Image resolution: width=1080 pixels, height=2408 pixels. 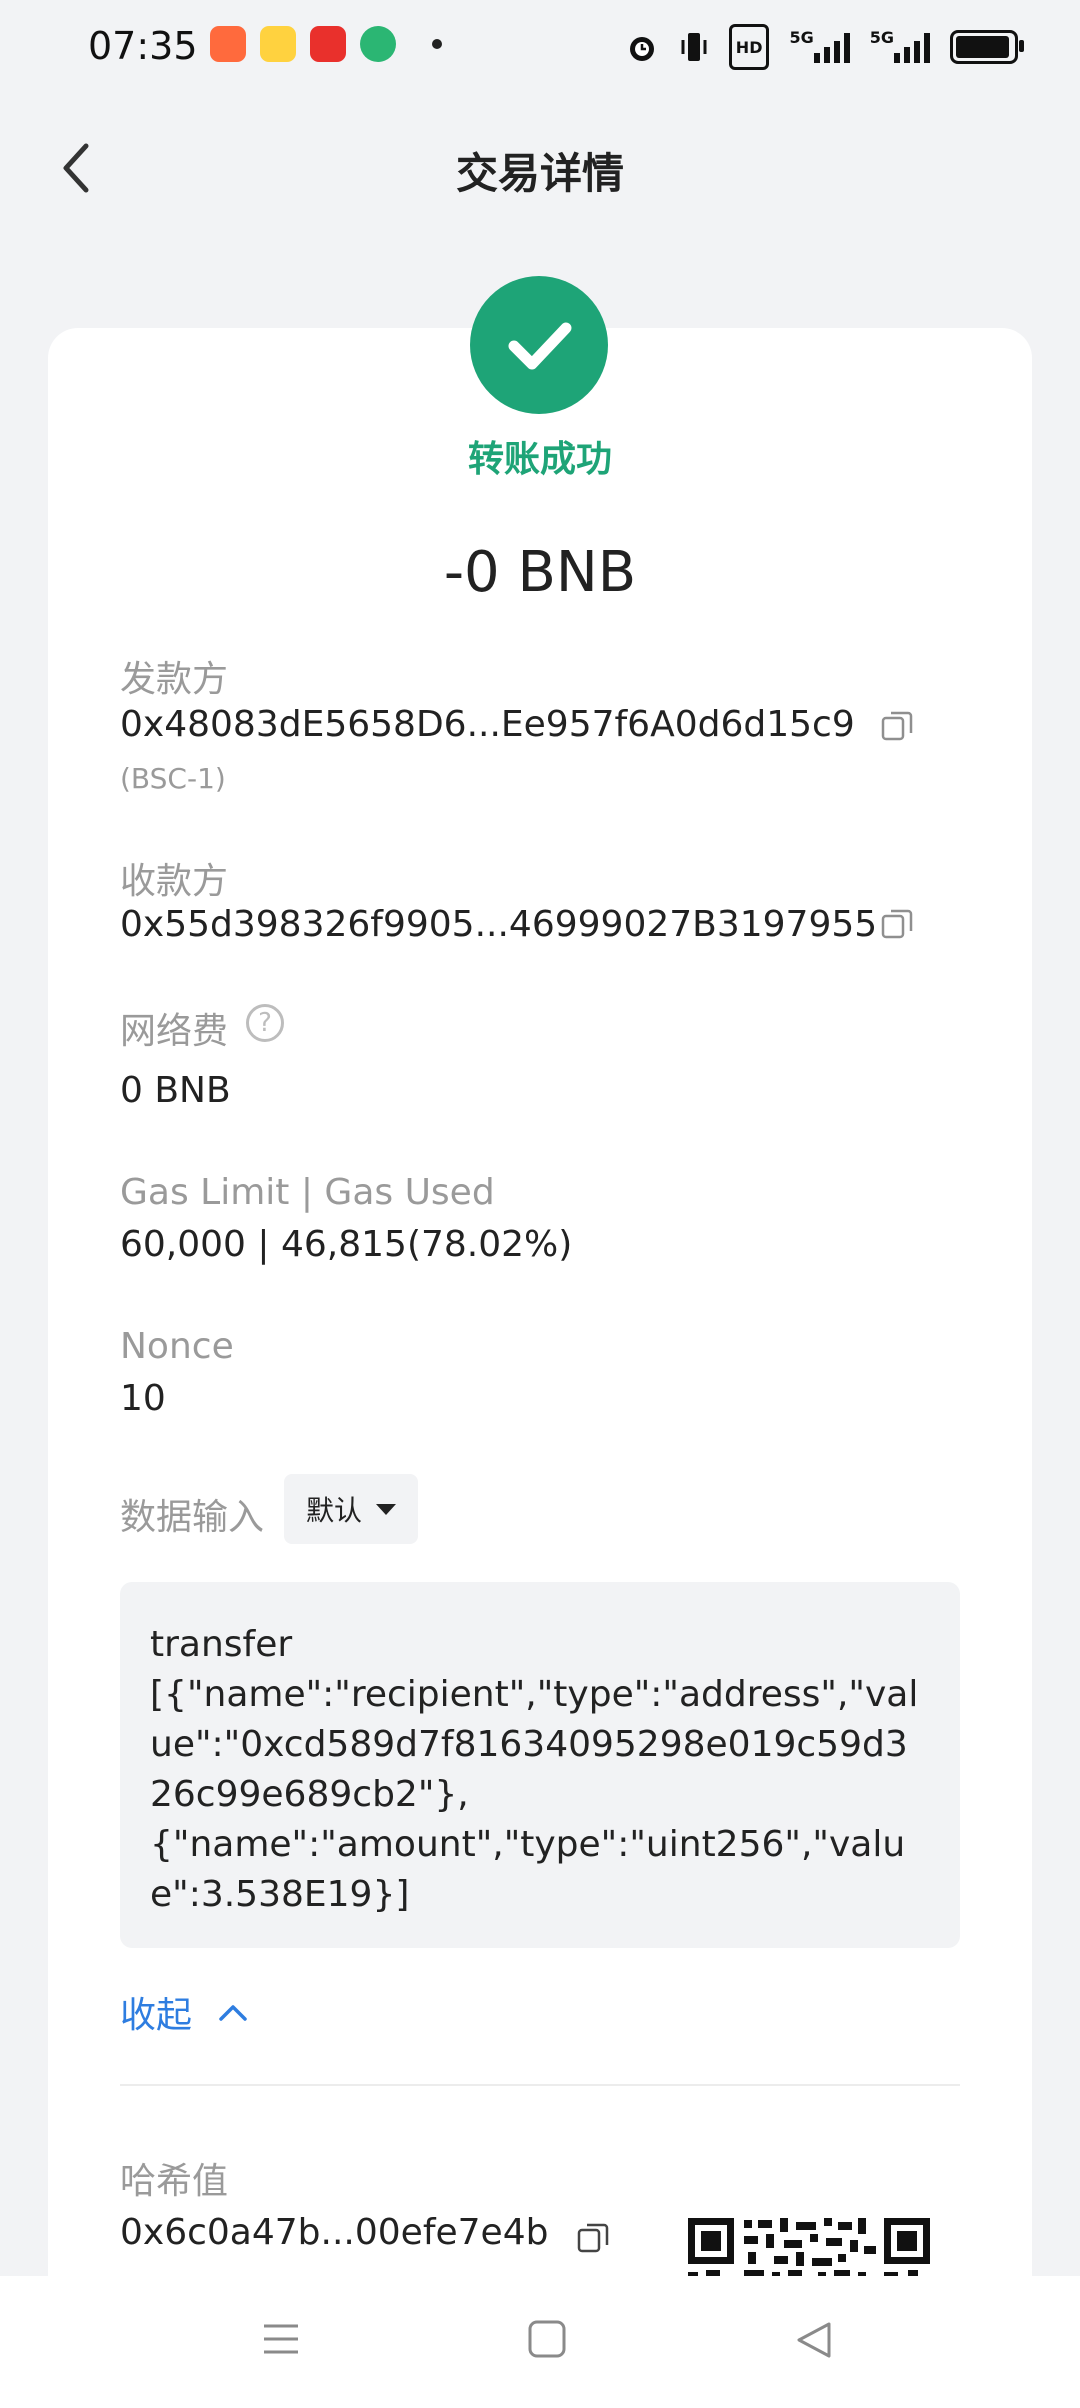 I want to click on more-notifications-dot, so click(x=437, y=44).